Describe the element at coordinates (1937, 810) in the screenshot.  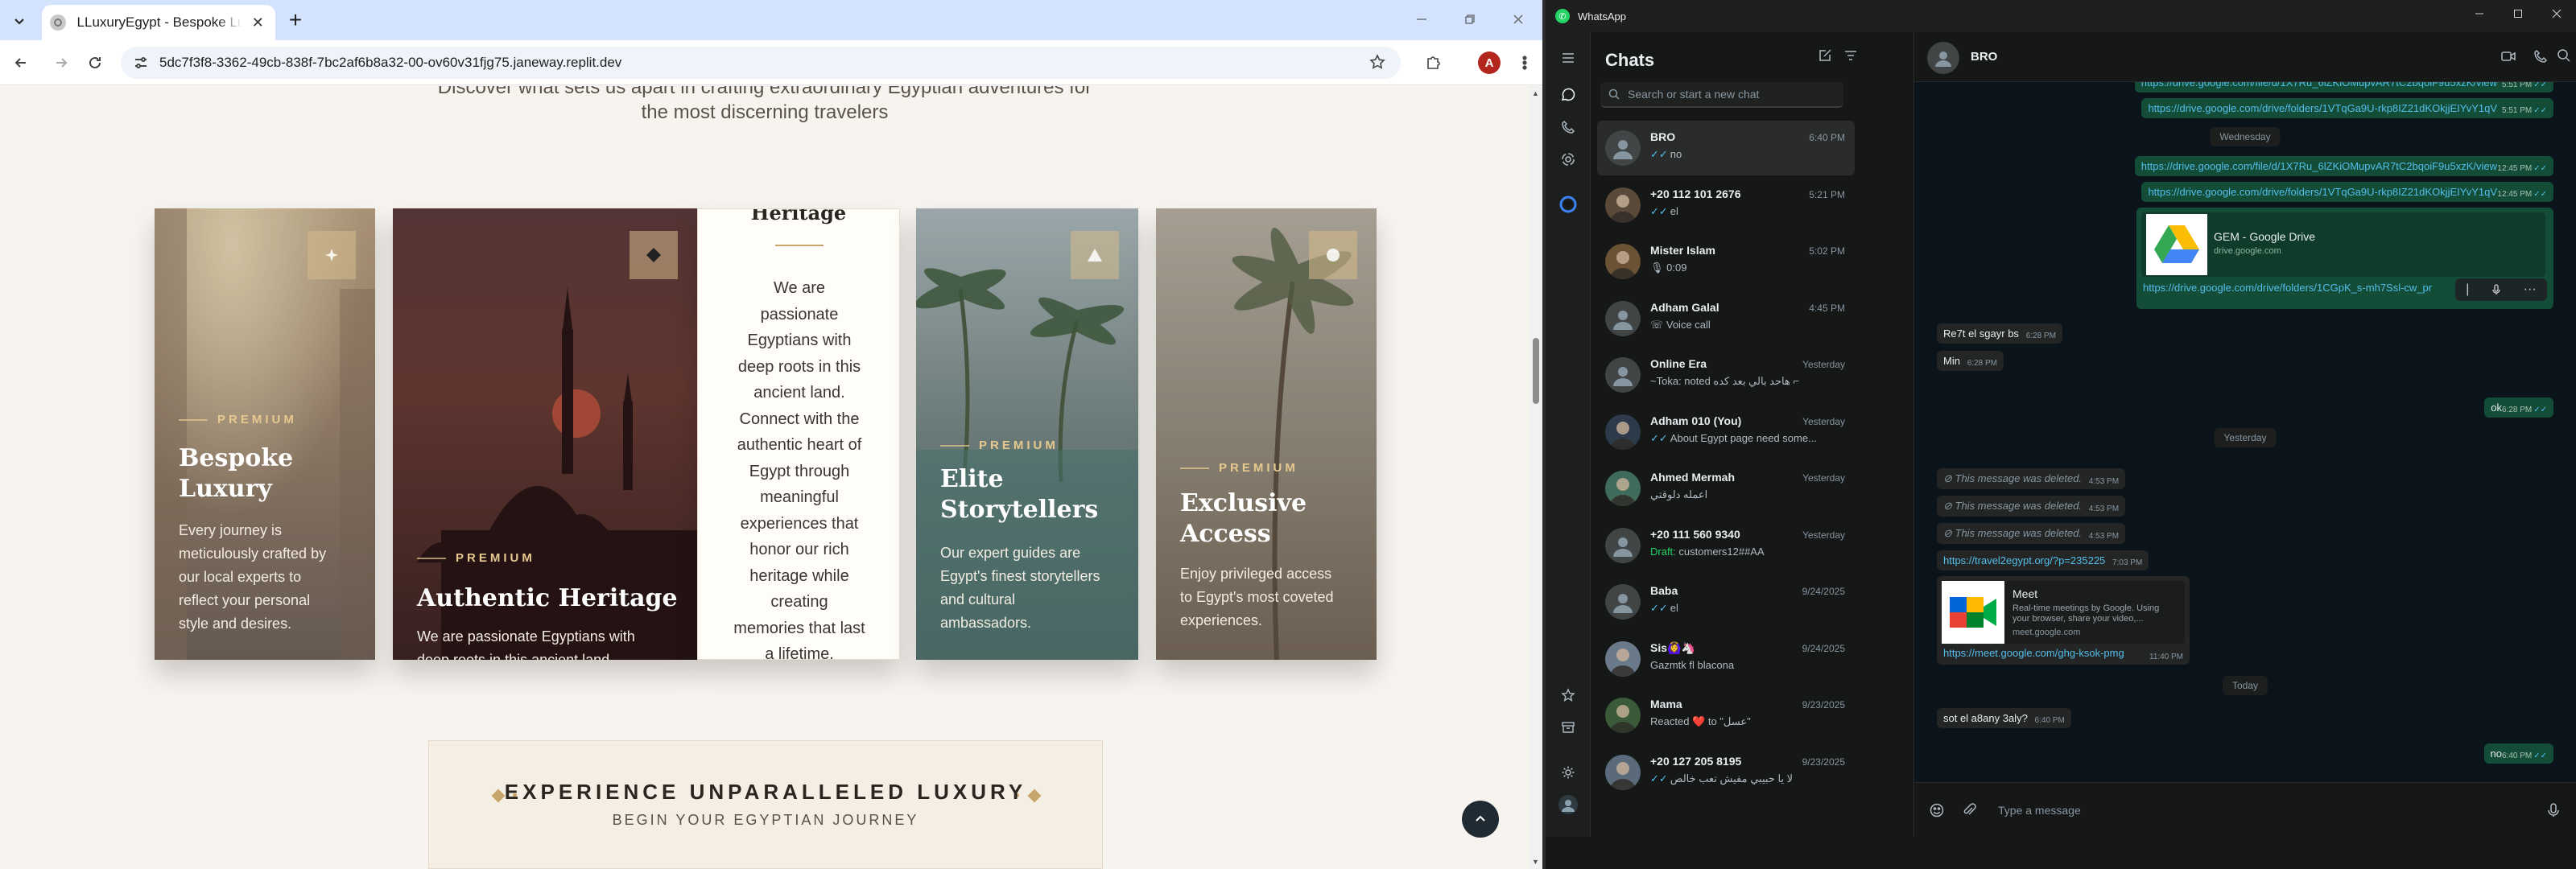
I see `emoji-icon` at that location.